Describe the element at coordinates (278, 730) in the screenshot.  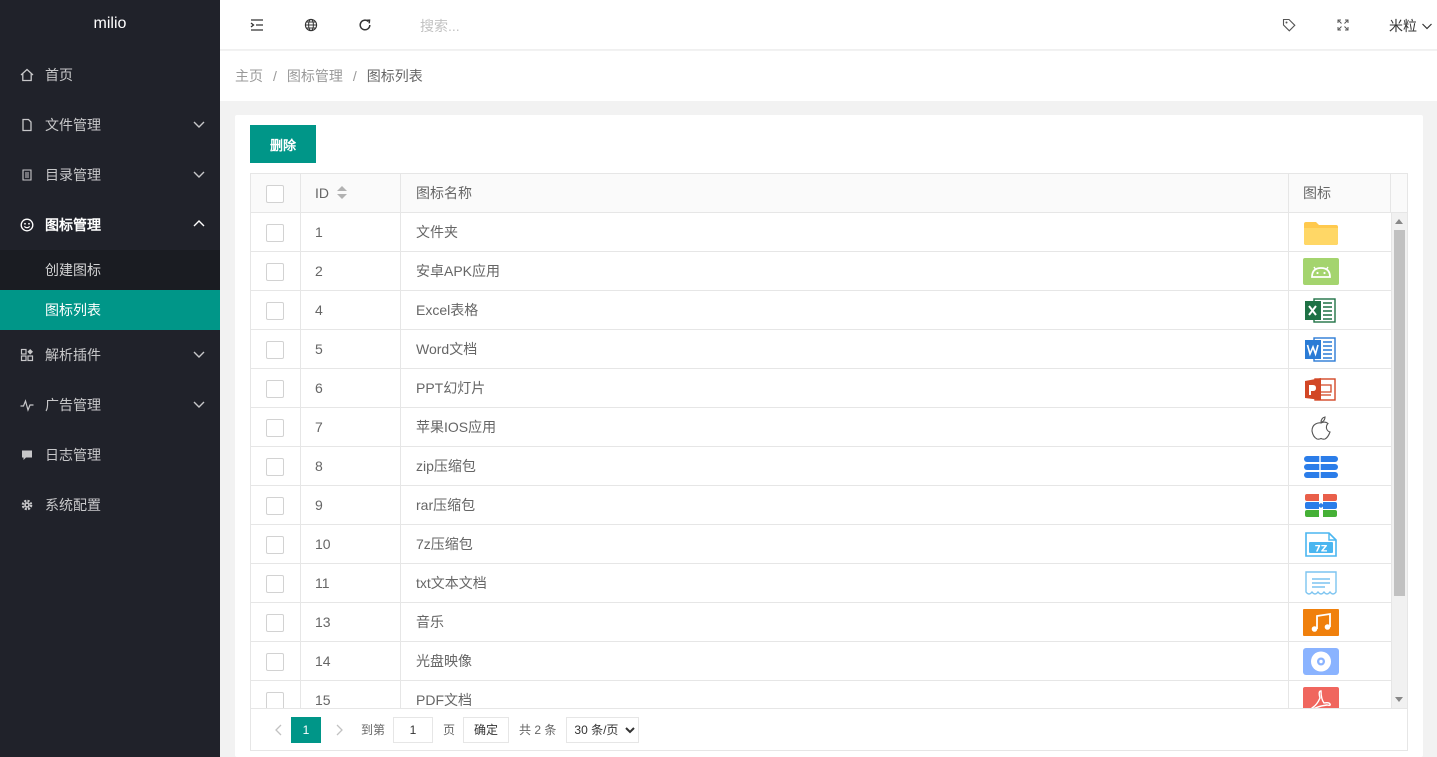
I see `prev-page-button` at that location.